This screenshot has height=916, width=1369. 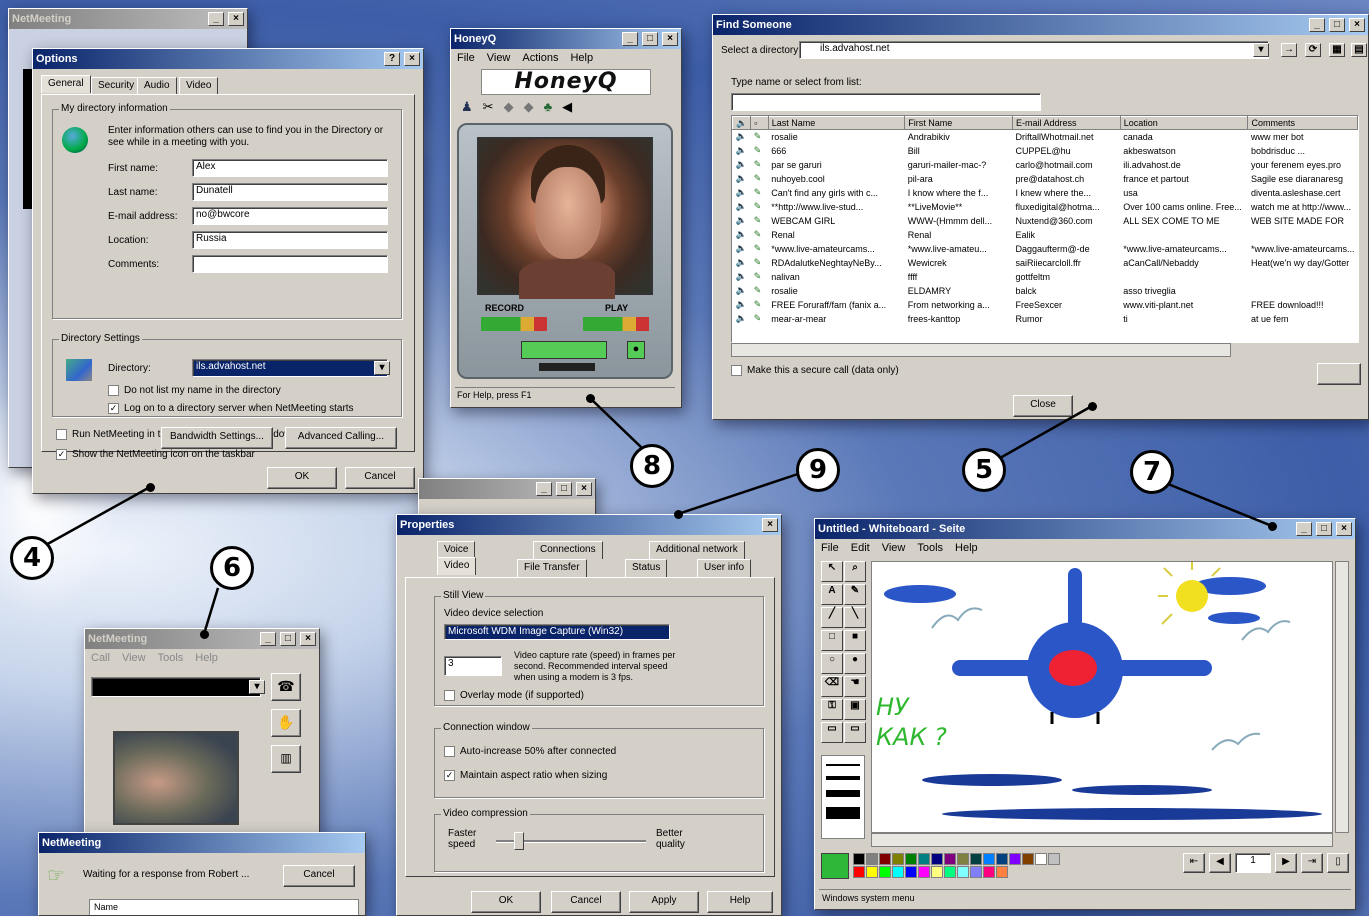 What do you see at coordinates (66, 84) in the screenshot?
I see `tab-general: General` at bounding box center [66, 84].